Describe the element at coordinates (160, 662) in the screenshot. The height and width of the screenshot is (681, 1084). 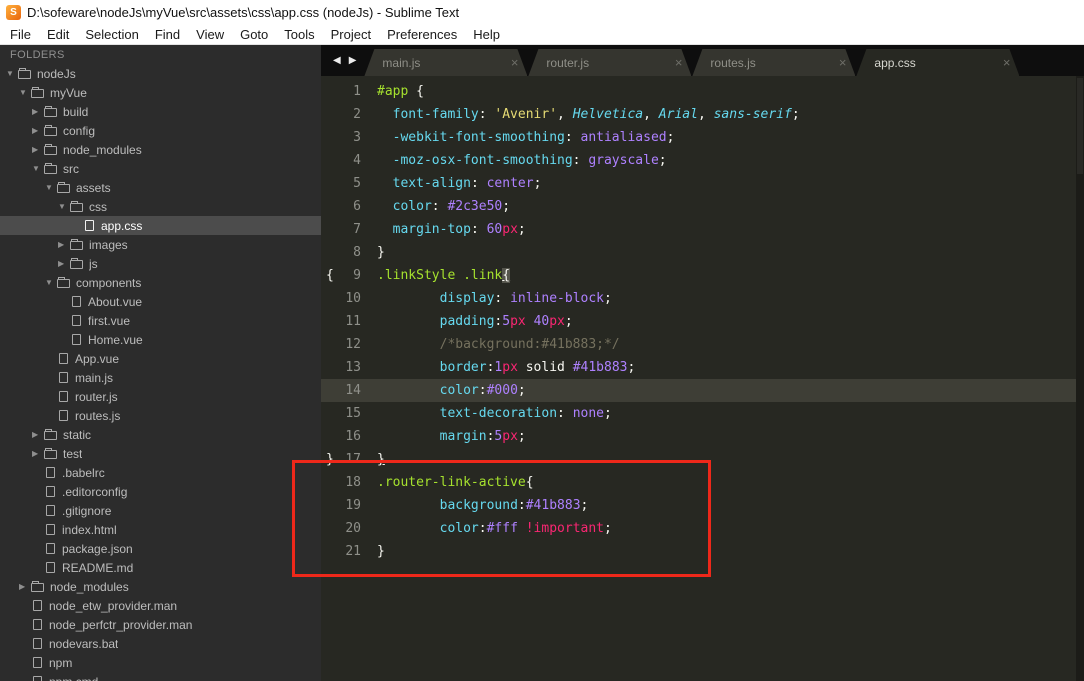
I see `tree-file-npm: npm` at that location.